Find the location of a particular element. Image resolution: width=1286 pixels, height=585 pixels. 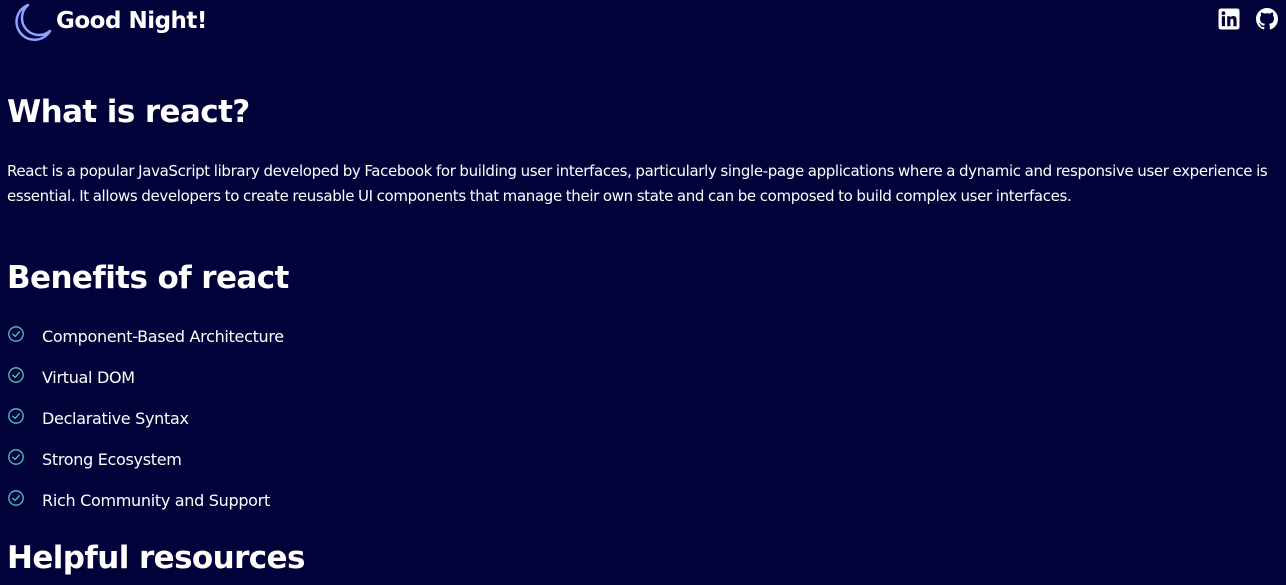

benefit-label: Strong Ecosystem is located at coordinates (112, 459).